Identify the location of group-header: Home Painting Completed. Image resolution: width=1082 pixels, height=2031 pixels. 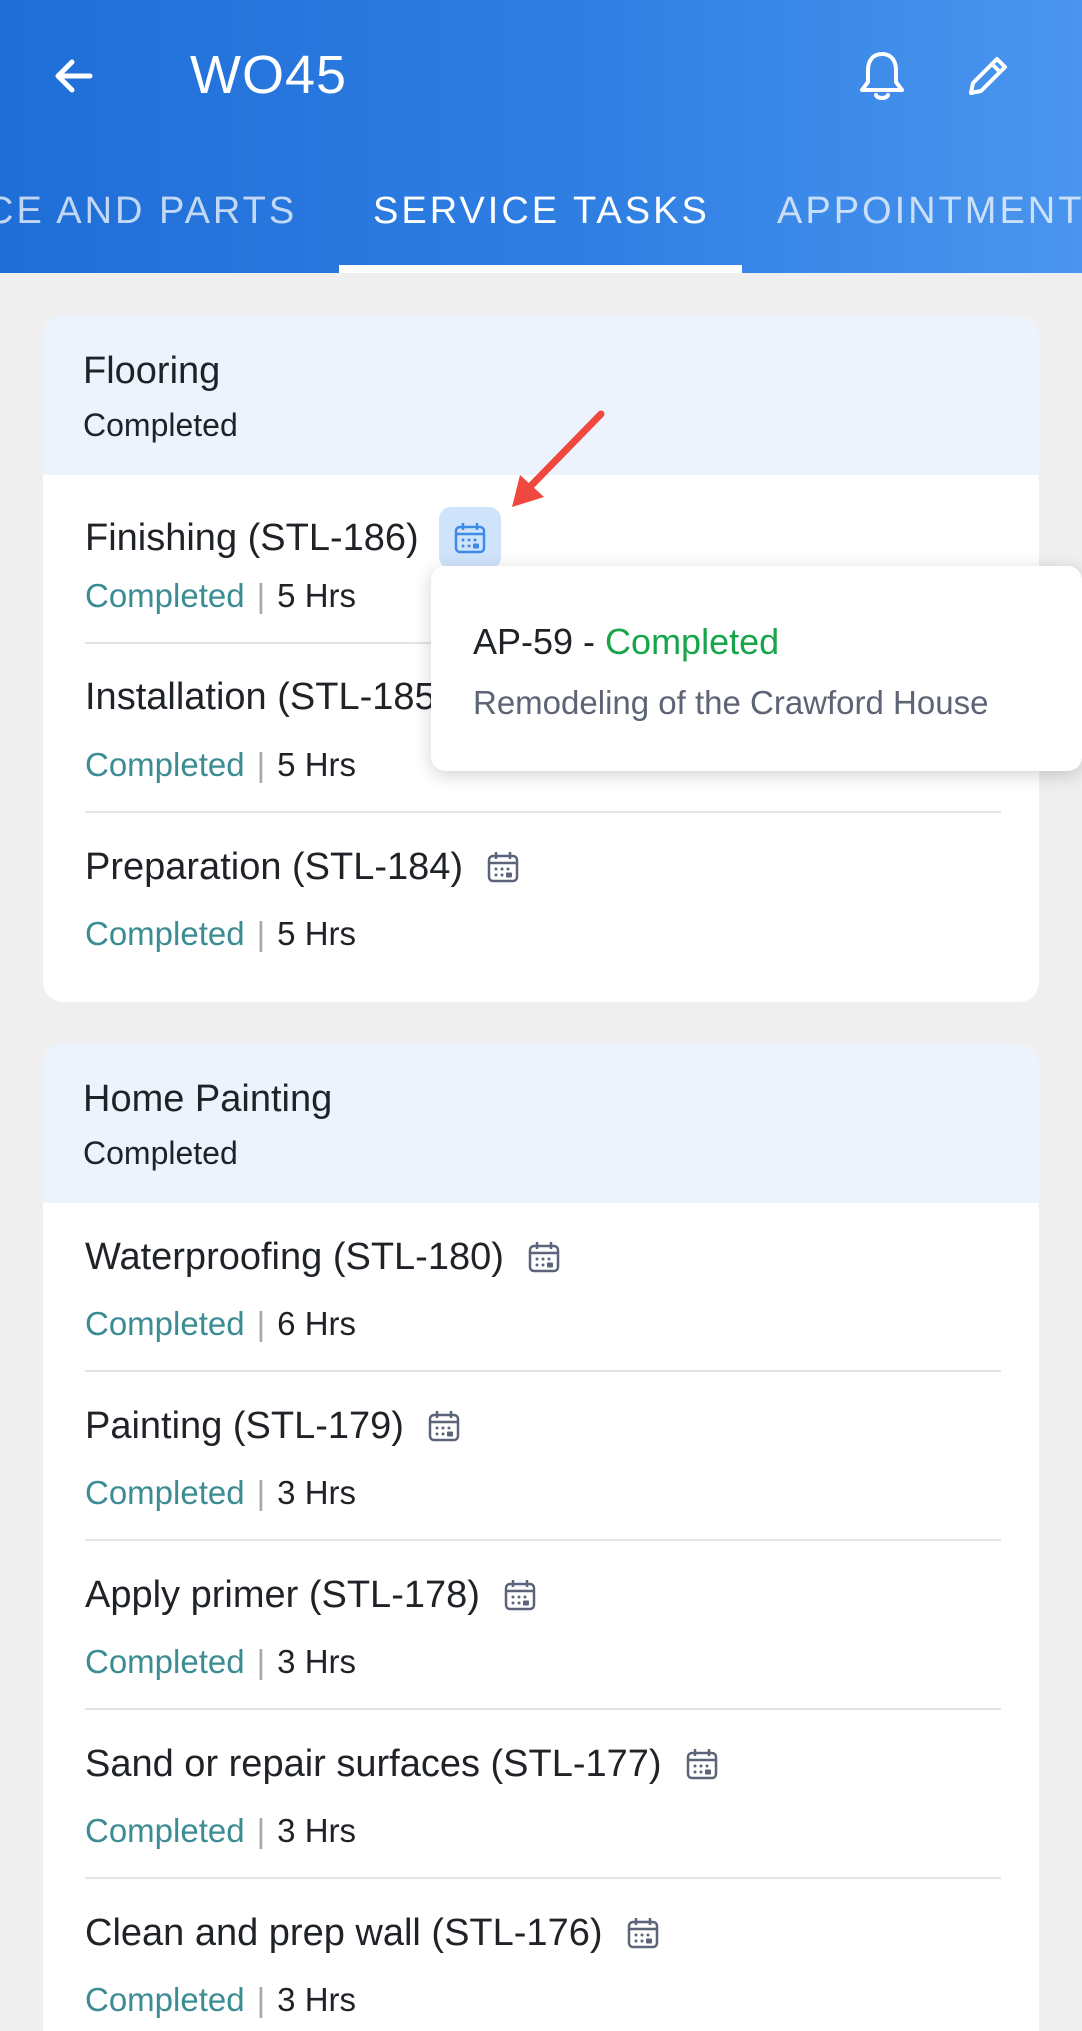
(541, 1123).